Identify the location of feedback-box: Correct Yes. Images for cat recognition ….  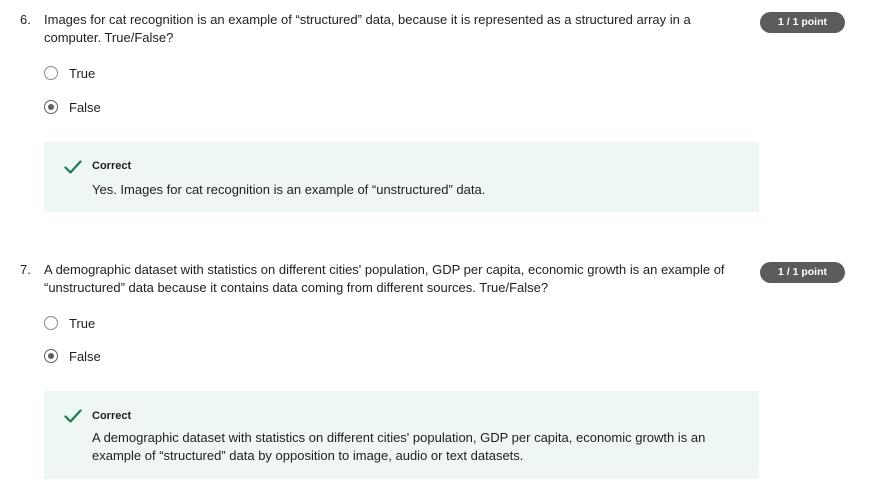
(401, 177).